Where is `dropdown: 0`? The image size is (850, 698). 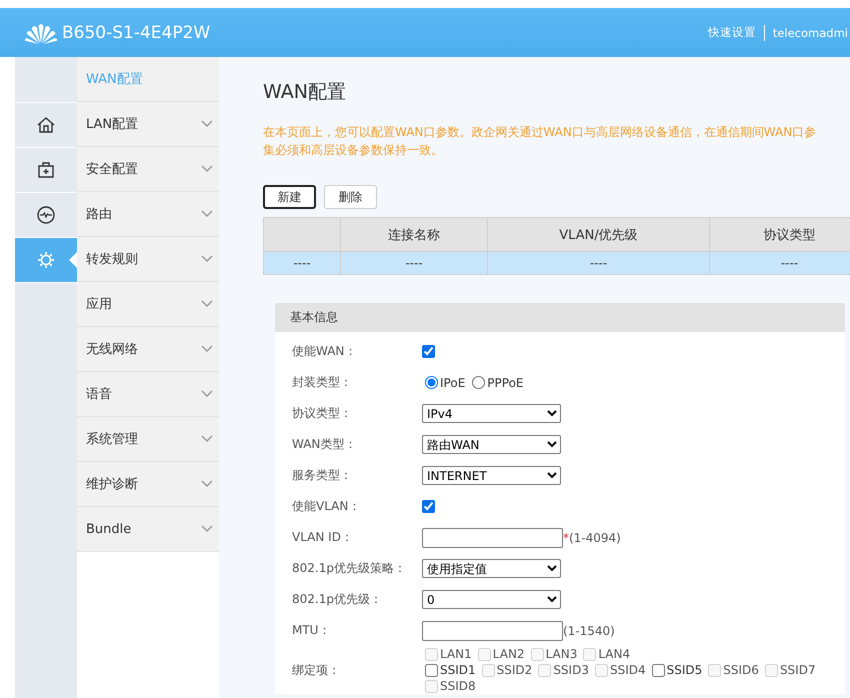
dropdown: 0 is located at coordinates (491, 599).